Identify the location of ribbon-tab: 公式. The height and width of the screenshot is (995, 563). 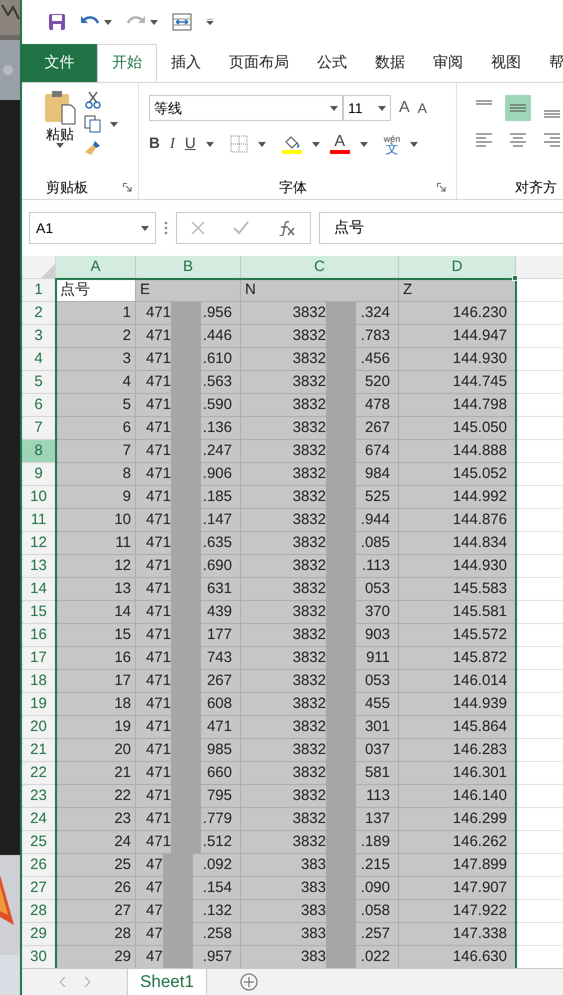
(332, 63).